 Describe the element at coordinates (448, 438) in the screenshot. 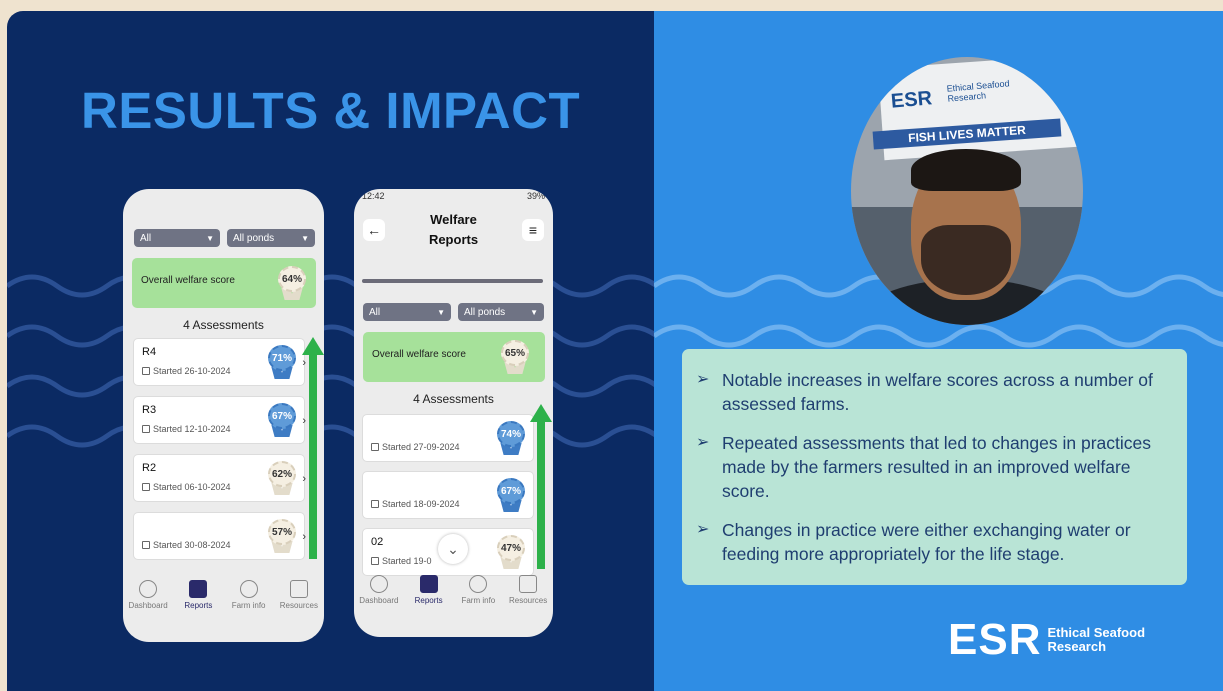

I see `assessment-card: Started 27-09-2024 74%` at that location.